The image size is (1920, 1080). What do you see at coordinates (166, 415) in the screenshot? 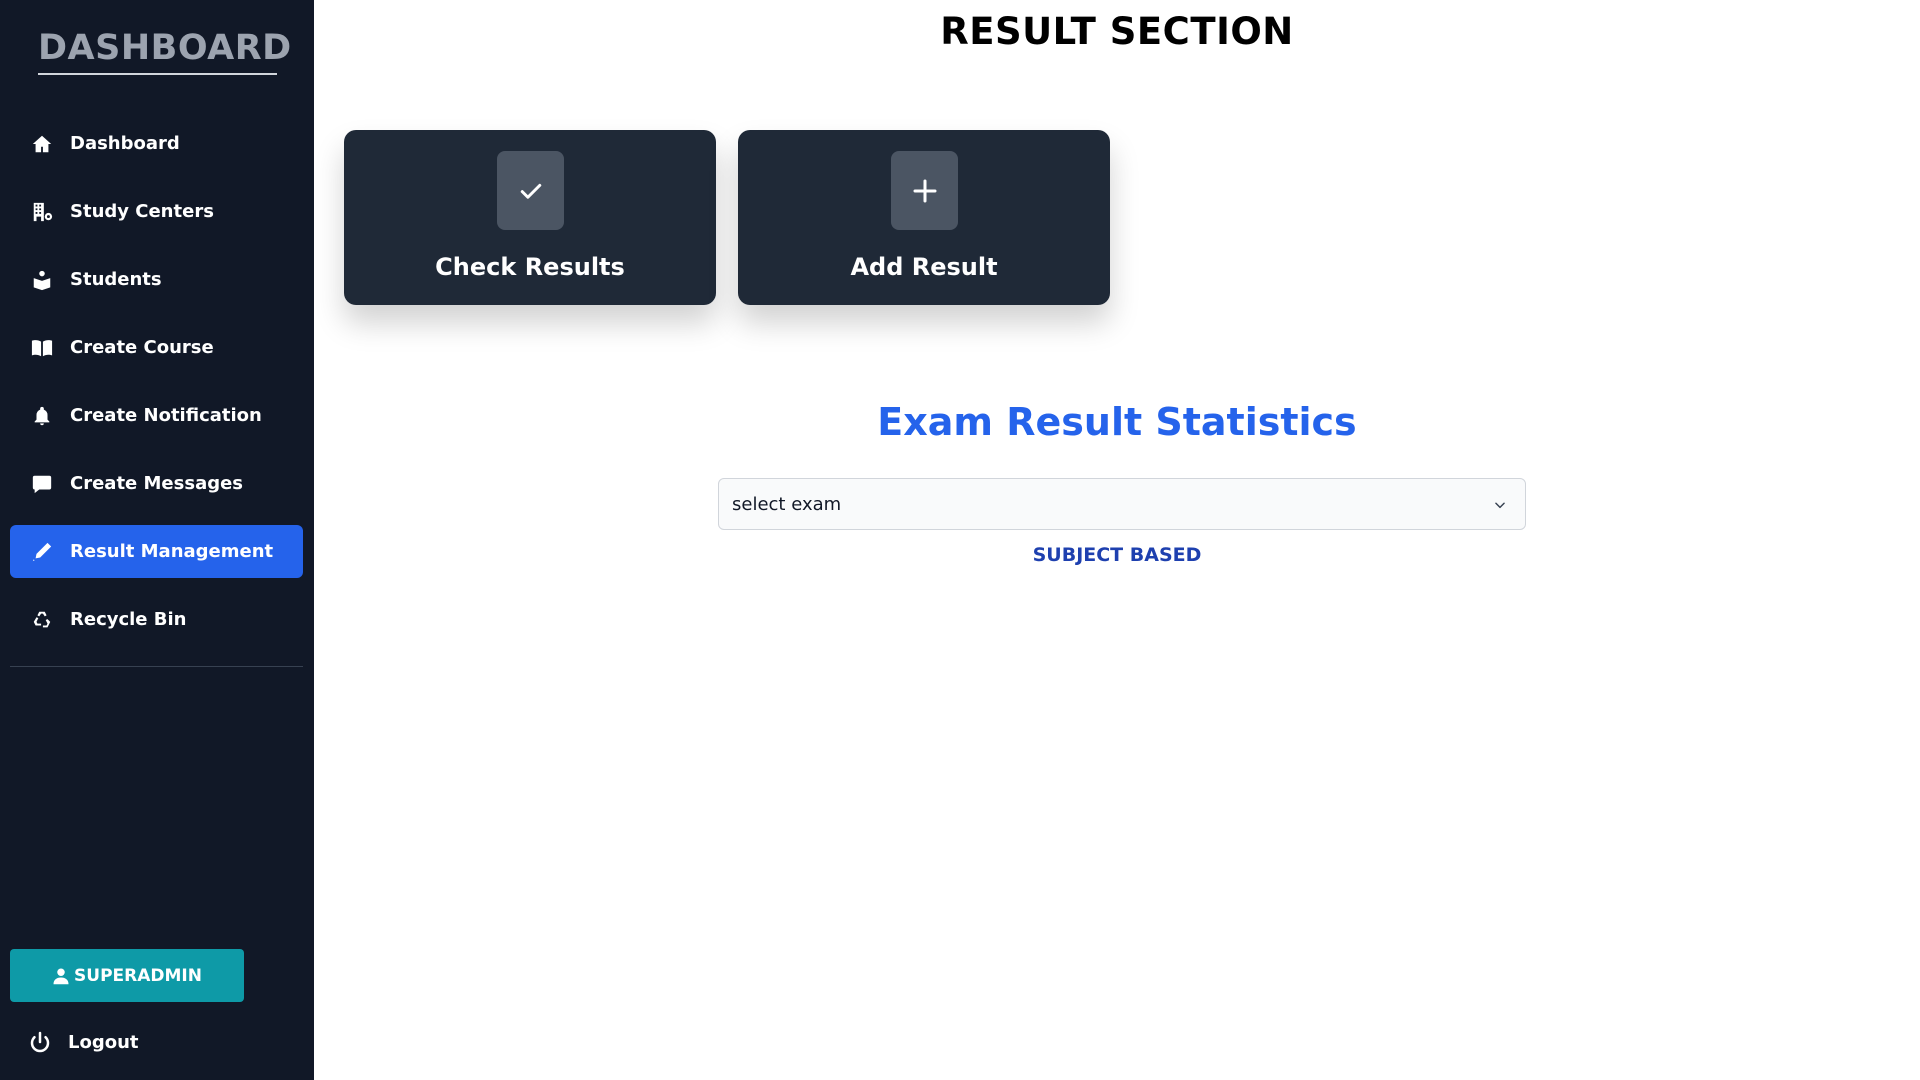
I see `sidebar-item-label: Create Notification` at bounding box center [166, 415].